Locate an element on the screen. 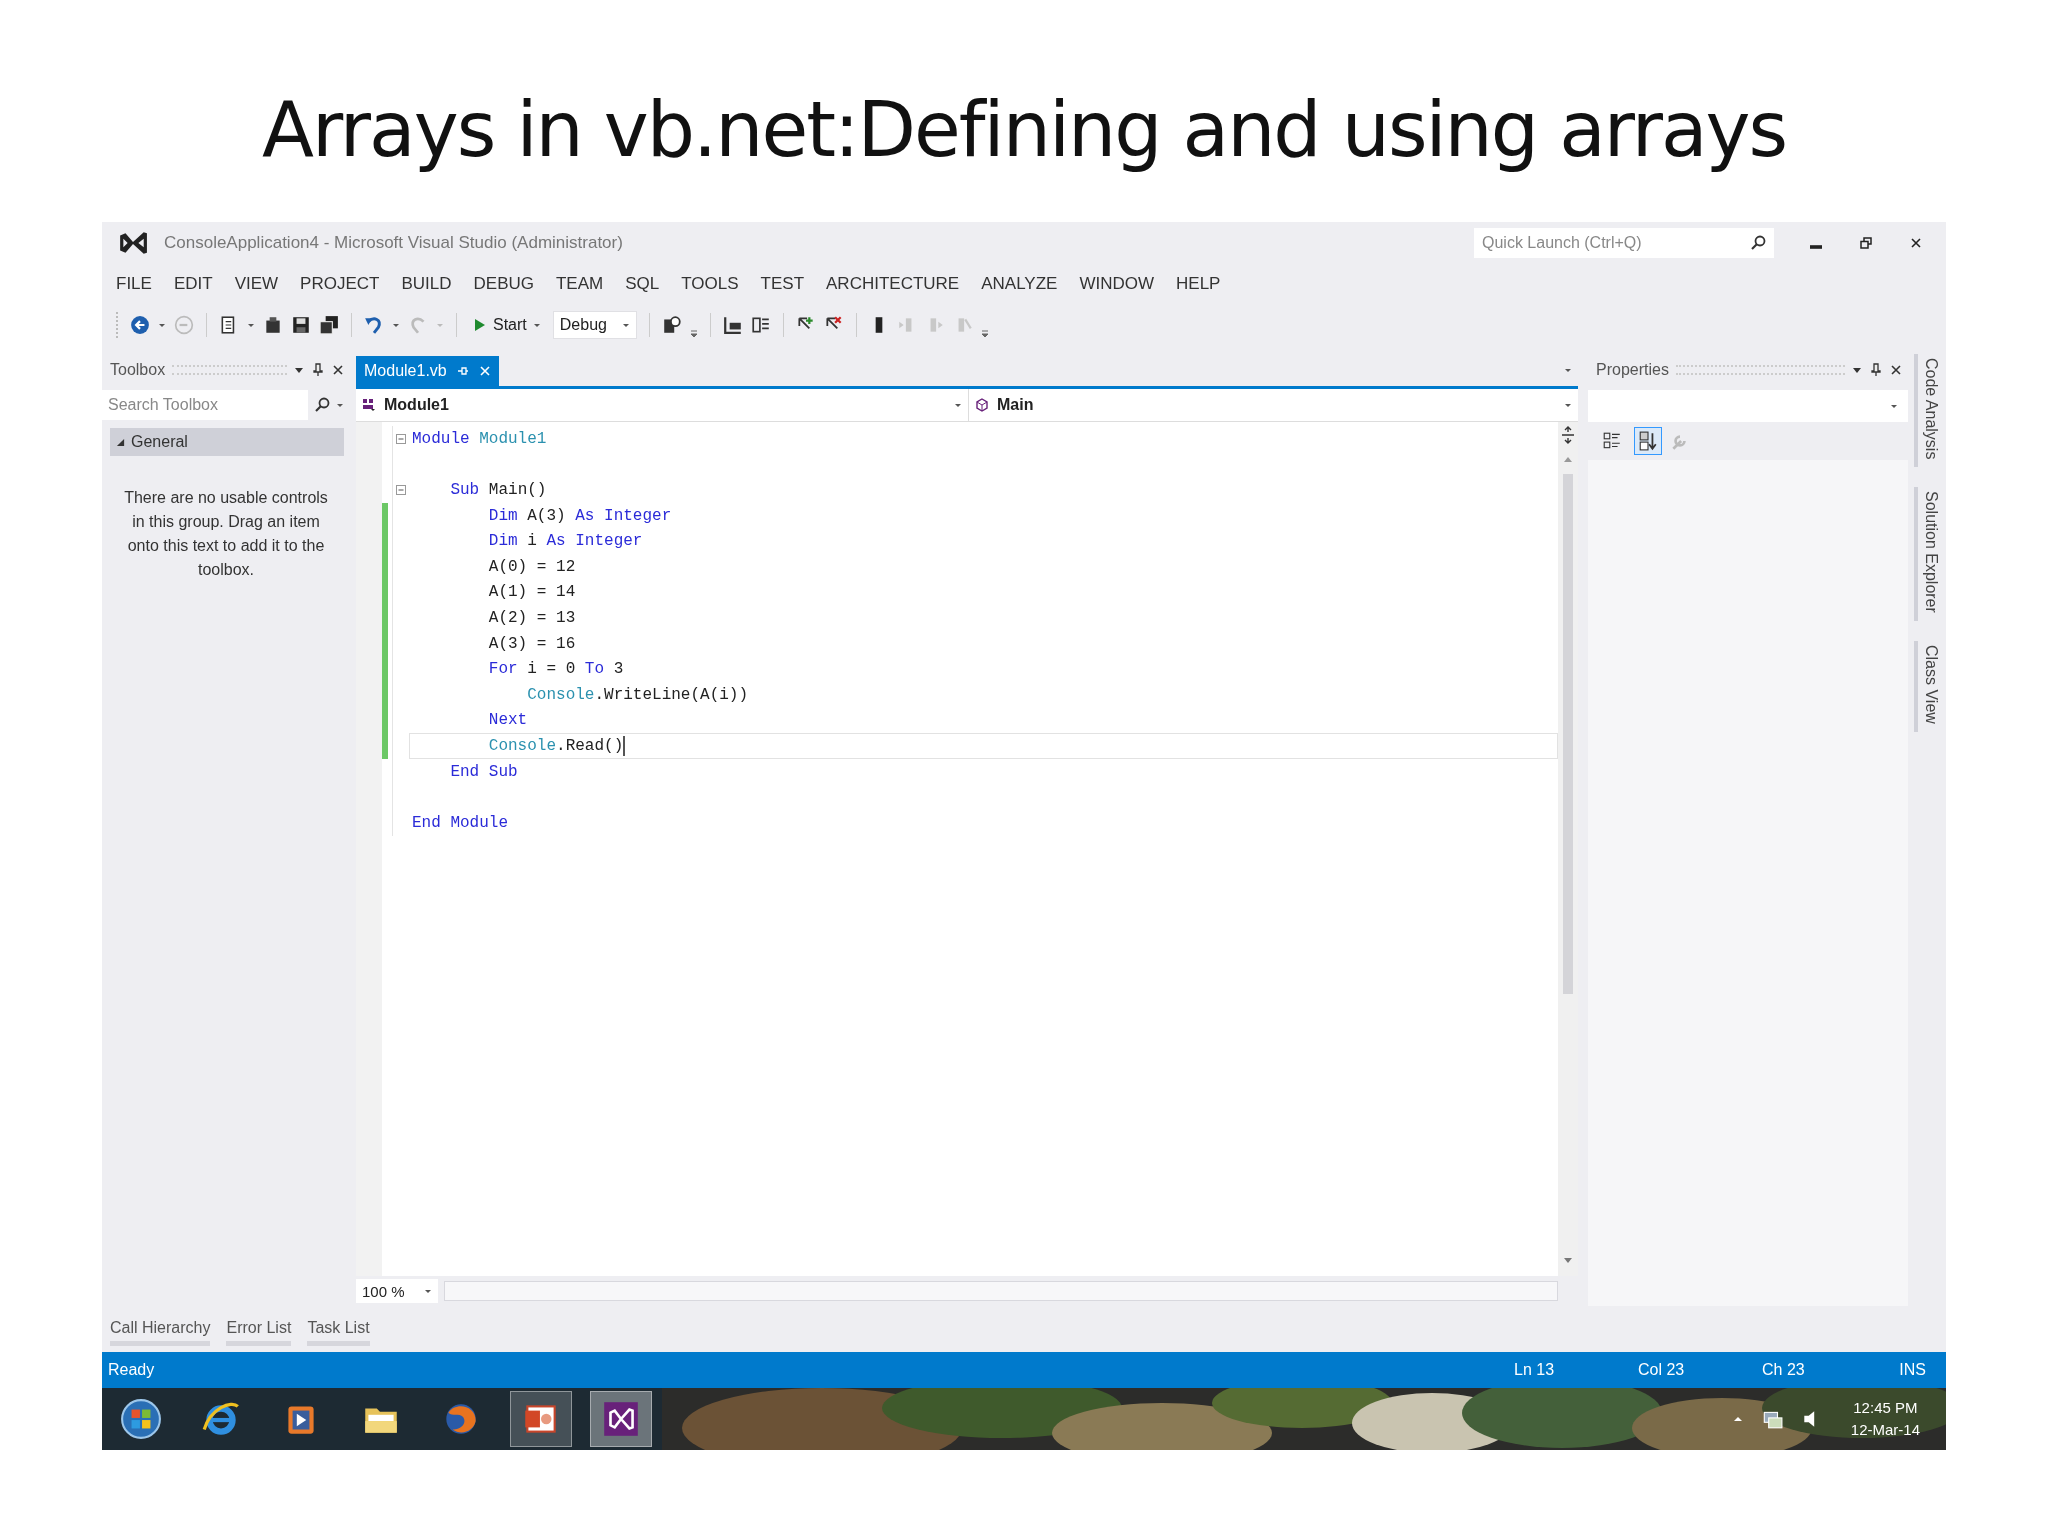 The image size is (2048, 1536). clock-date: 12-Mar-14 is located at coordinates (1885, 1430).